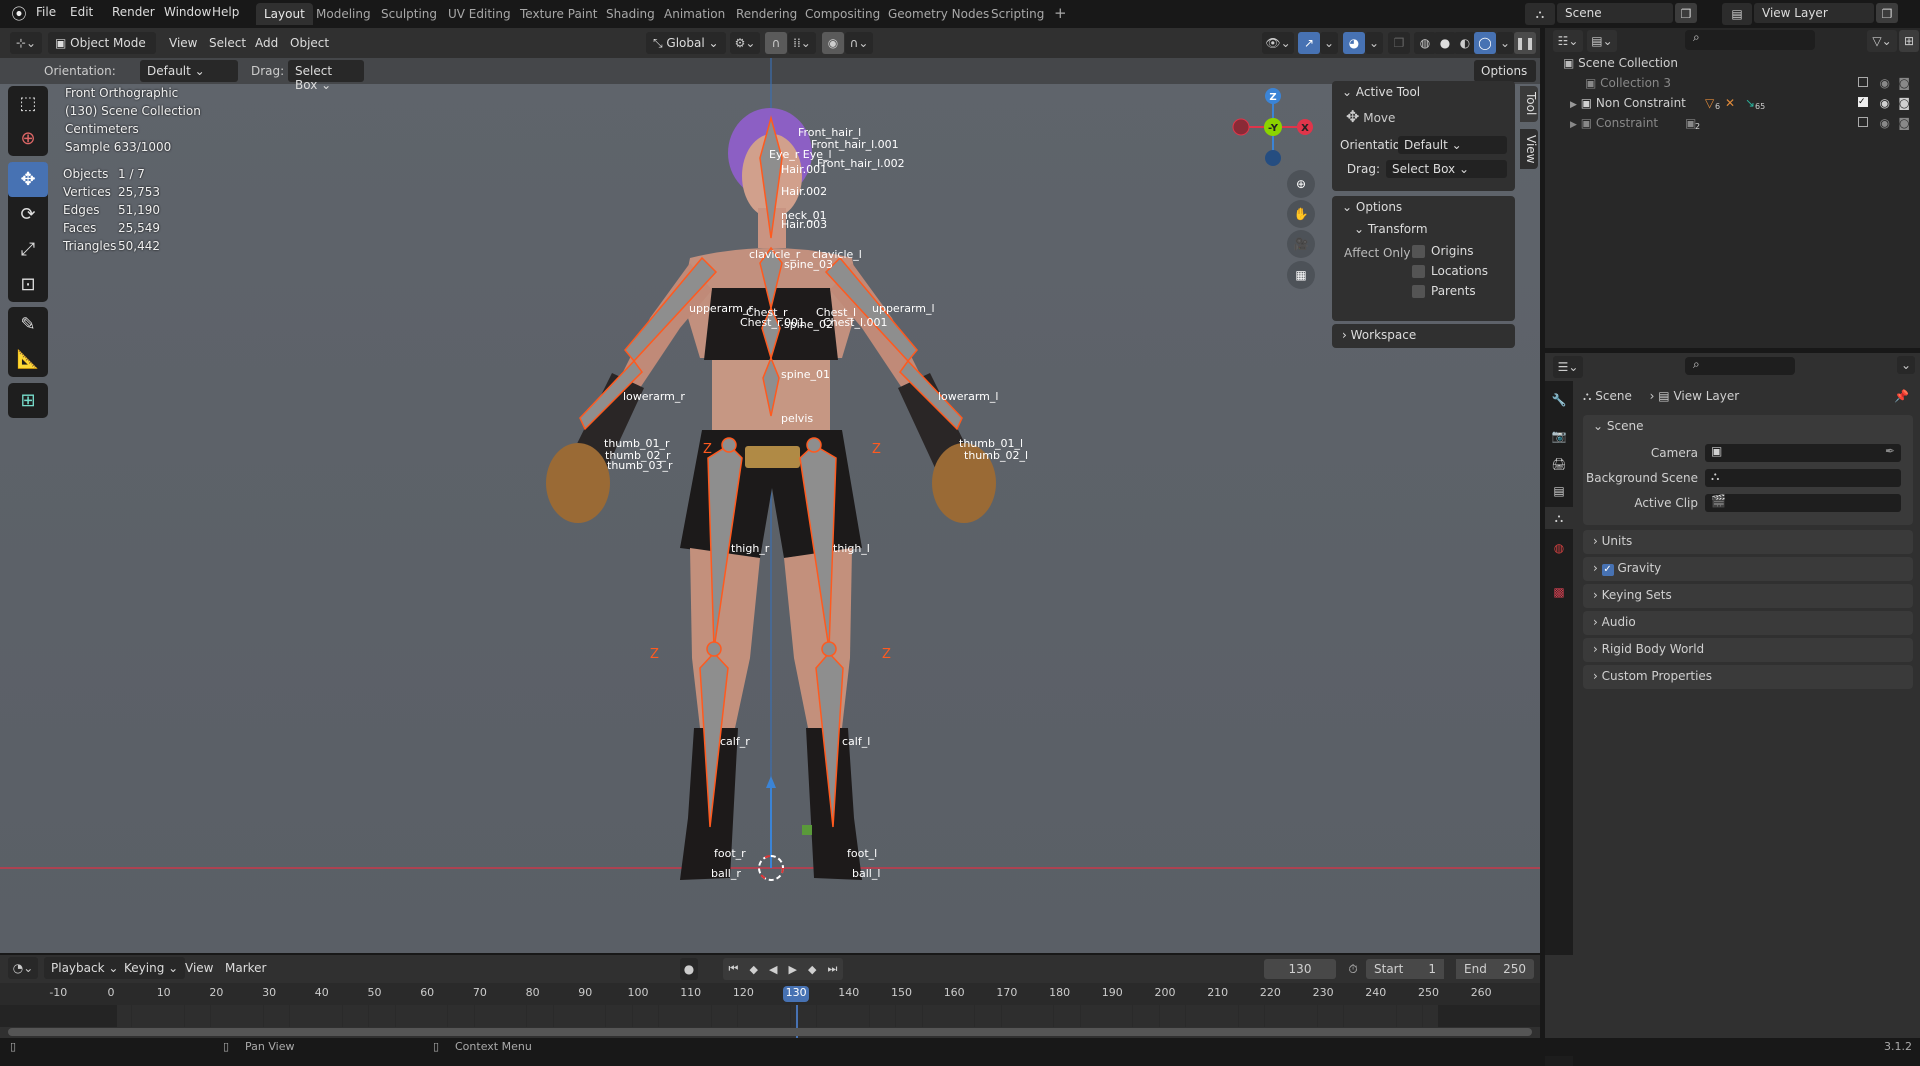  Describe the element at coordinates (1529, 104) in the screenshot. I see `tab-tool: Tool` at that location.